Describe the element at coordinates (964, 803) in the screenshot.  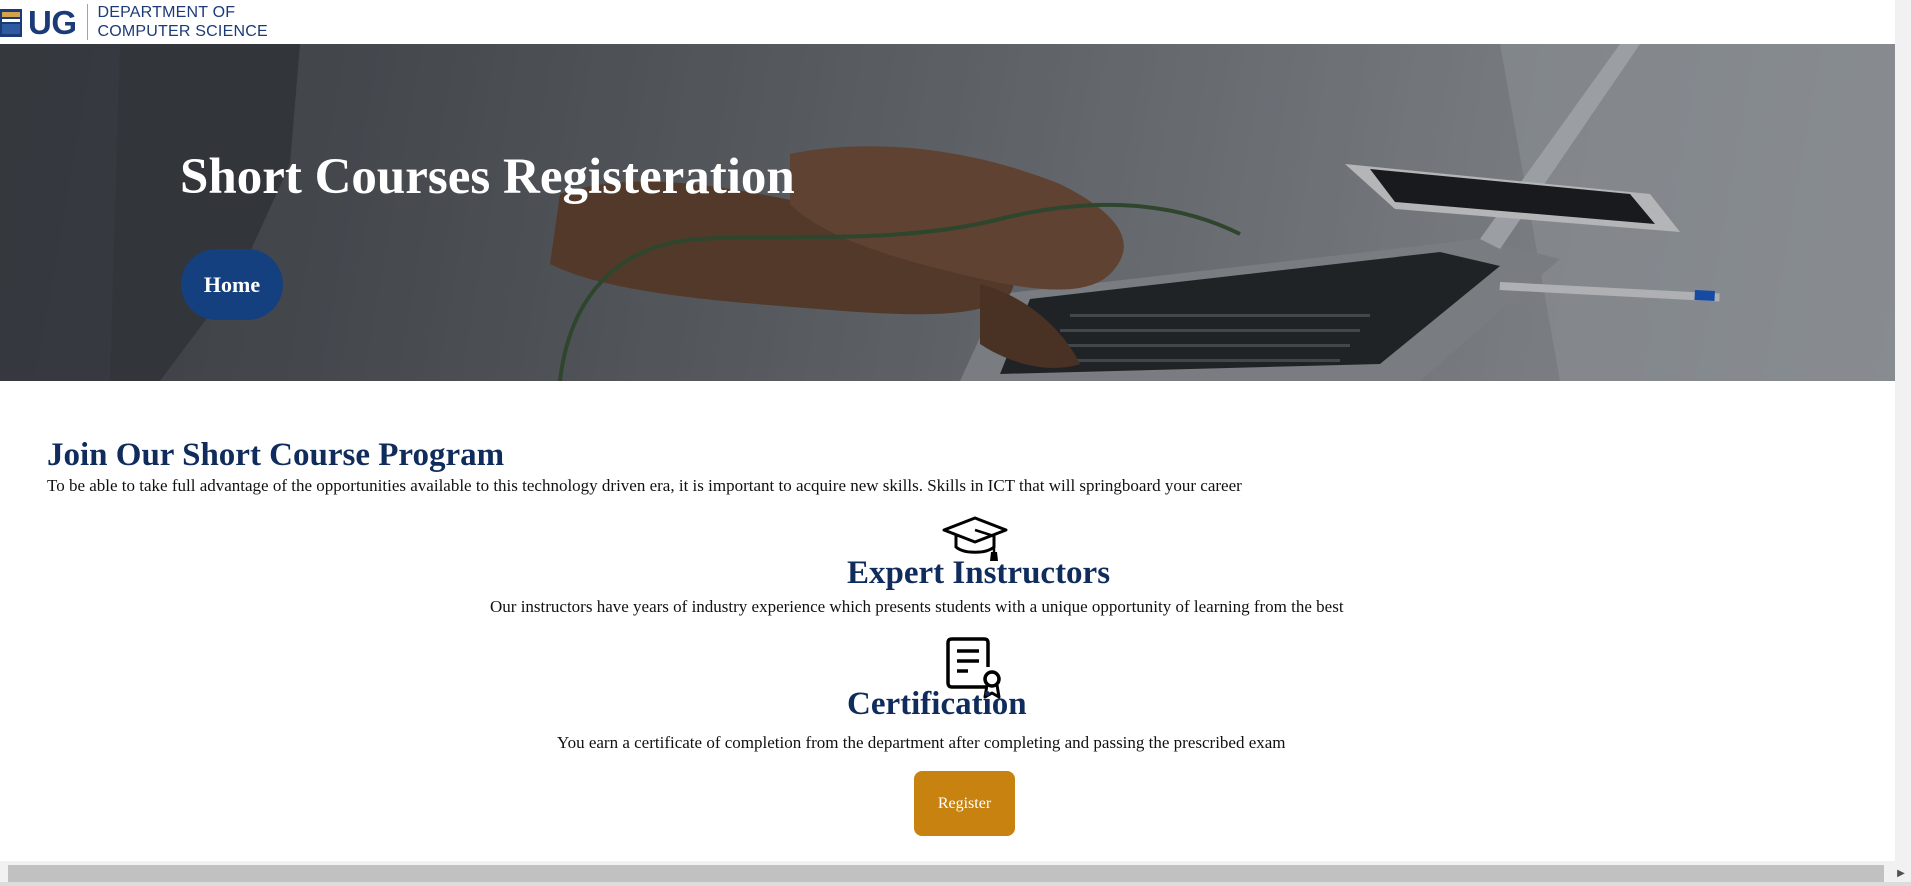
I see `register-button: Register` at that location.